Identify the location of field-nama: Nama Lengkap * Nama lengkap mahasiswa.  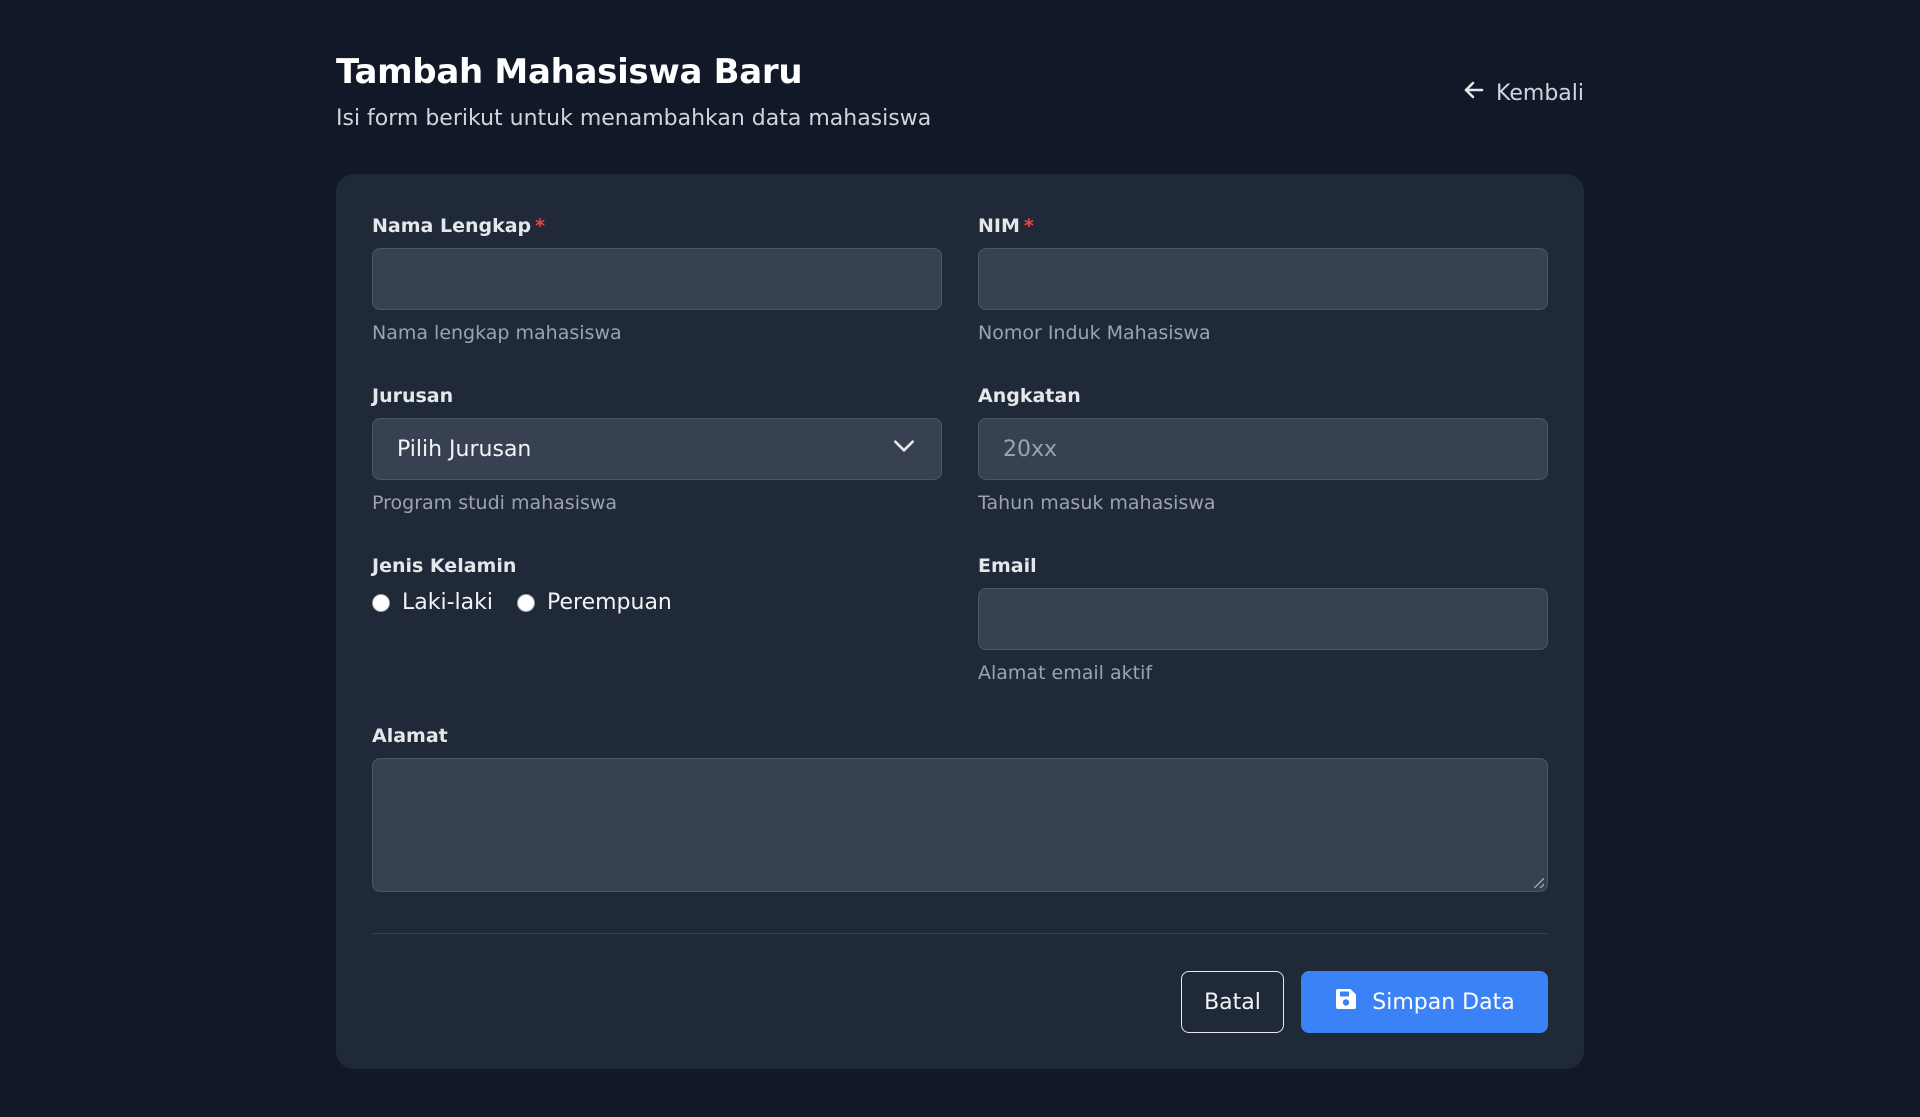
(657, 278).